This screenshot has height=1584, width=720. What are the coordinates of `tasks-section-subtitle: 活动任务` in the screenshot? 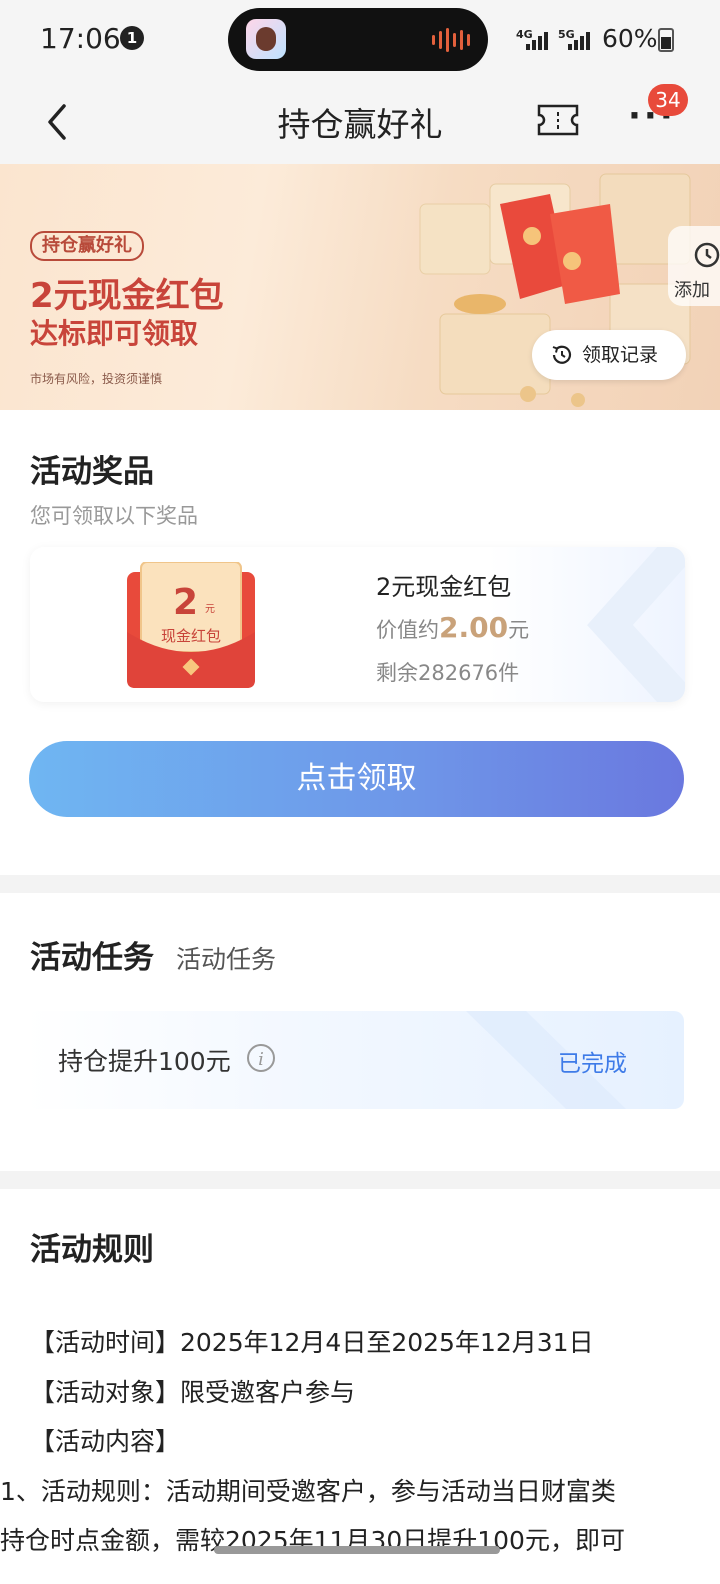 It's located at (226, 959).